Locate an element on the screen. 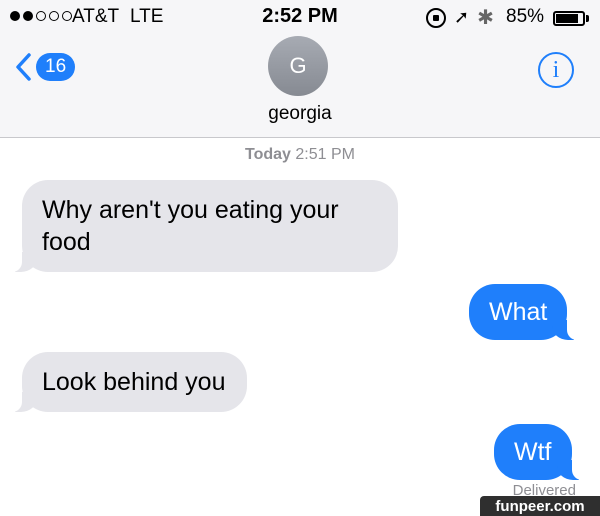  incoming-message-bubble: Why aren't you eating your food is located at coordinates (205, 226).